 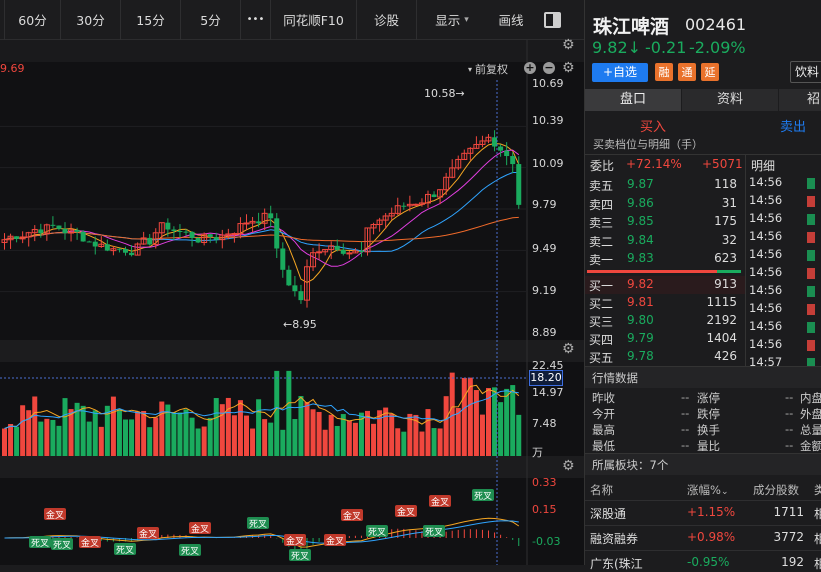 What do you see at coordinates (805, 72) in the screenshot?
I see `industry-button: 饮料` at bounding box center [805, 72].